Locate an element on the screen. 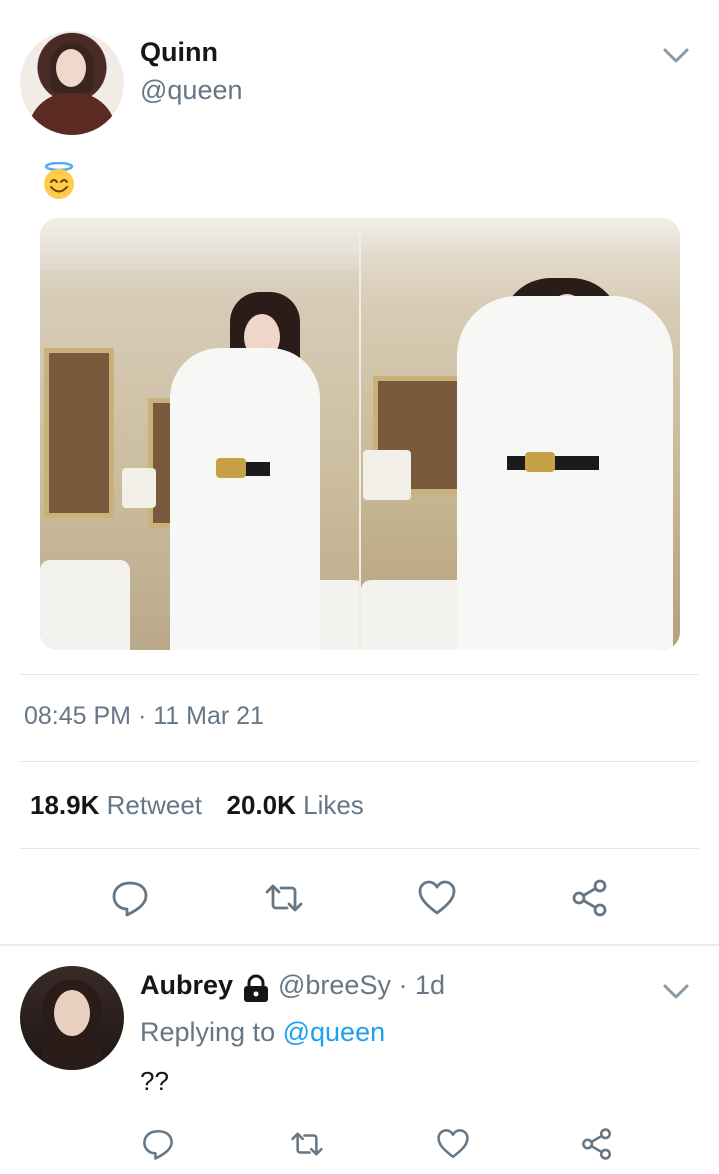 This screenshot has height=1174, width=719. reply-text: ?? is located at coordinates (154, 1081).